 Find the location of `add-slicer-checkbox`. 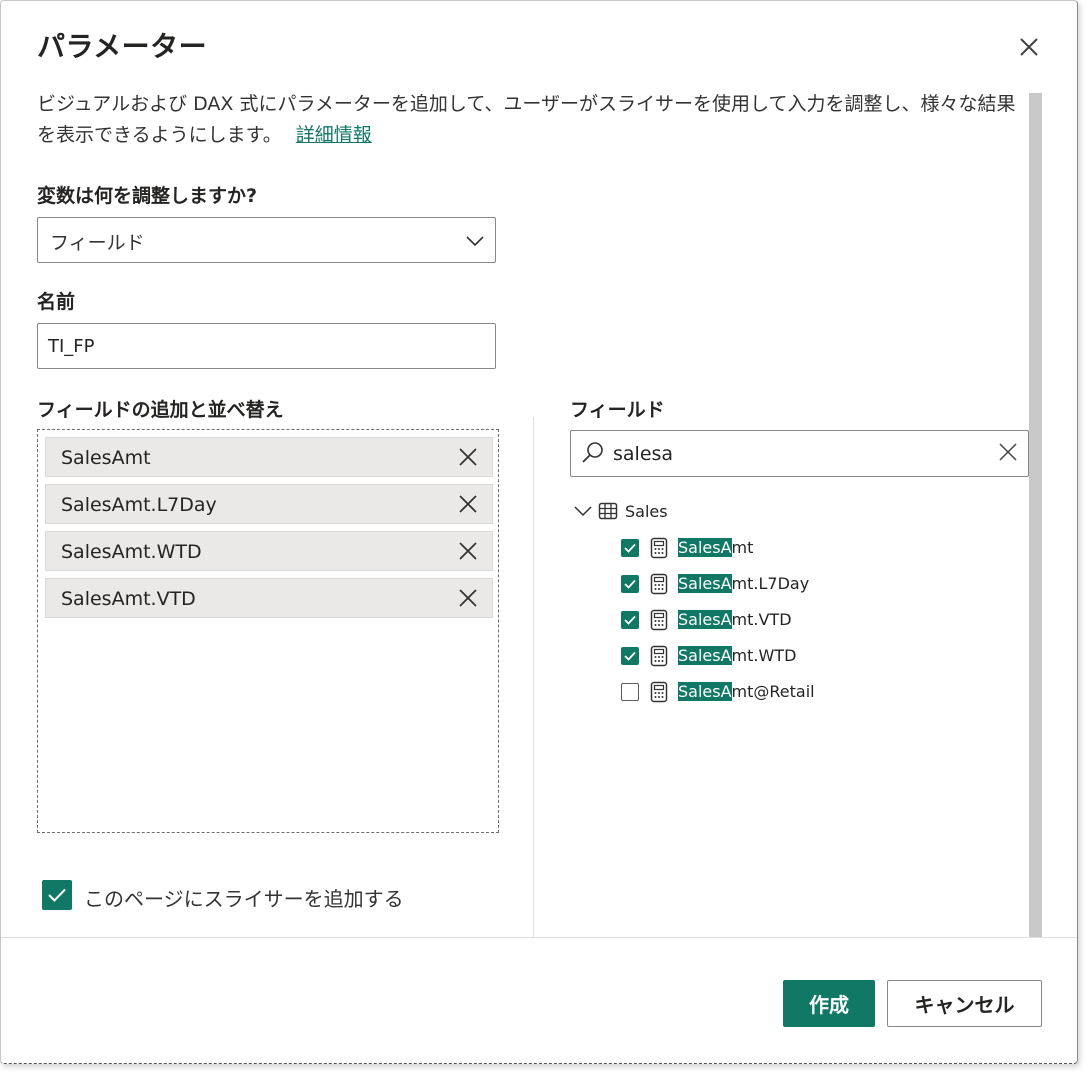

add-slicer-checkbox is located at coordinates (57, 895).